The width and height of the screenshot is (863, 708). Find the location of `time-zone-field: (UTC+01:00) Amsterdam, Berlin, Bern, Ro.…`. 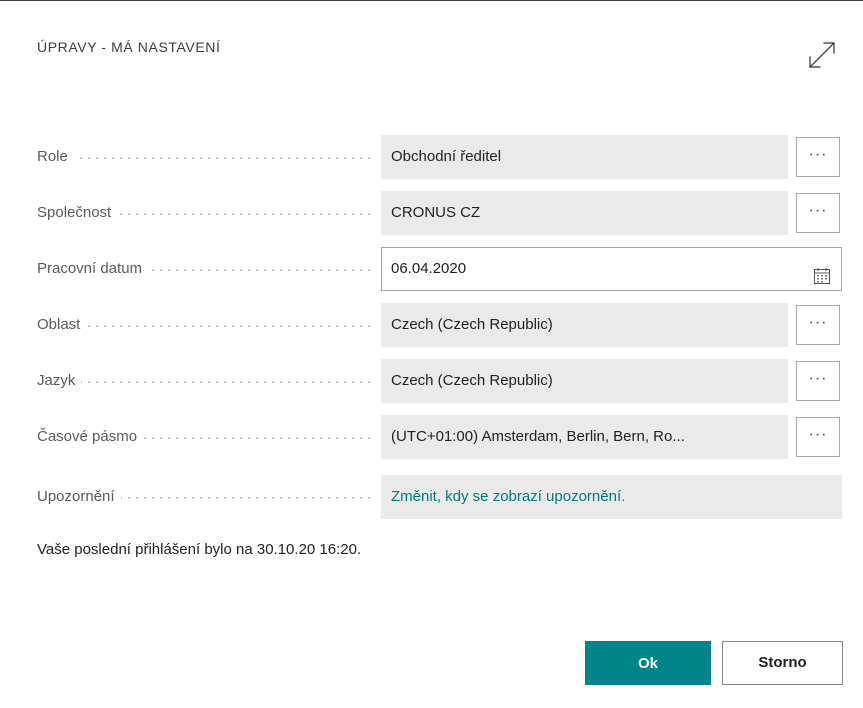

time-zone-field: (UTC+01:00) Amsterdam, Berlin, Bern, Ro.… is located at coordinates (584, 437).